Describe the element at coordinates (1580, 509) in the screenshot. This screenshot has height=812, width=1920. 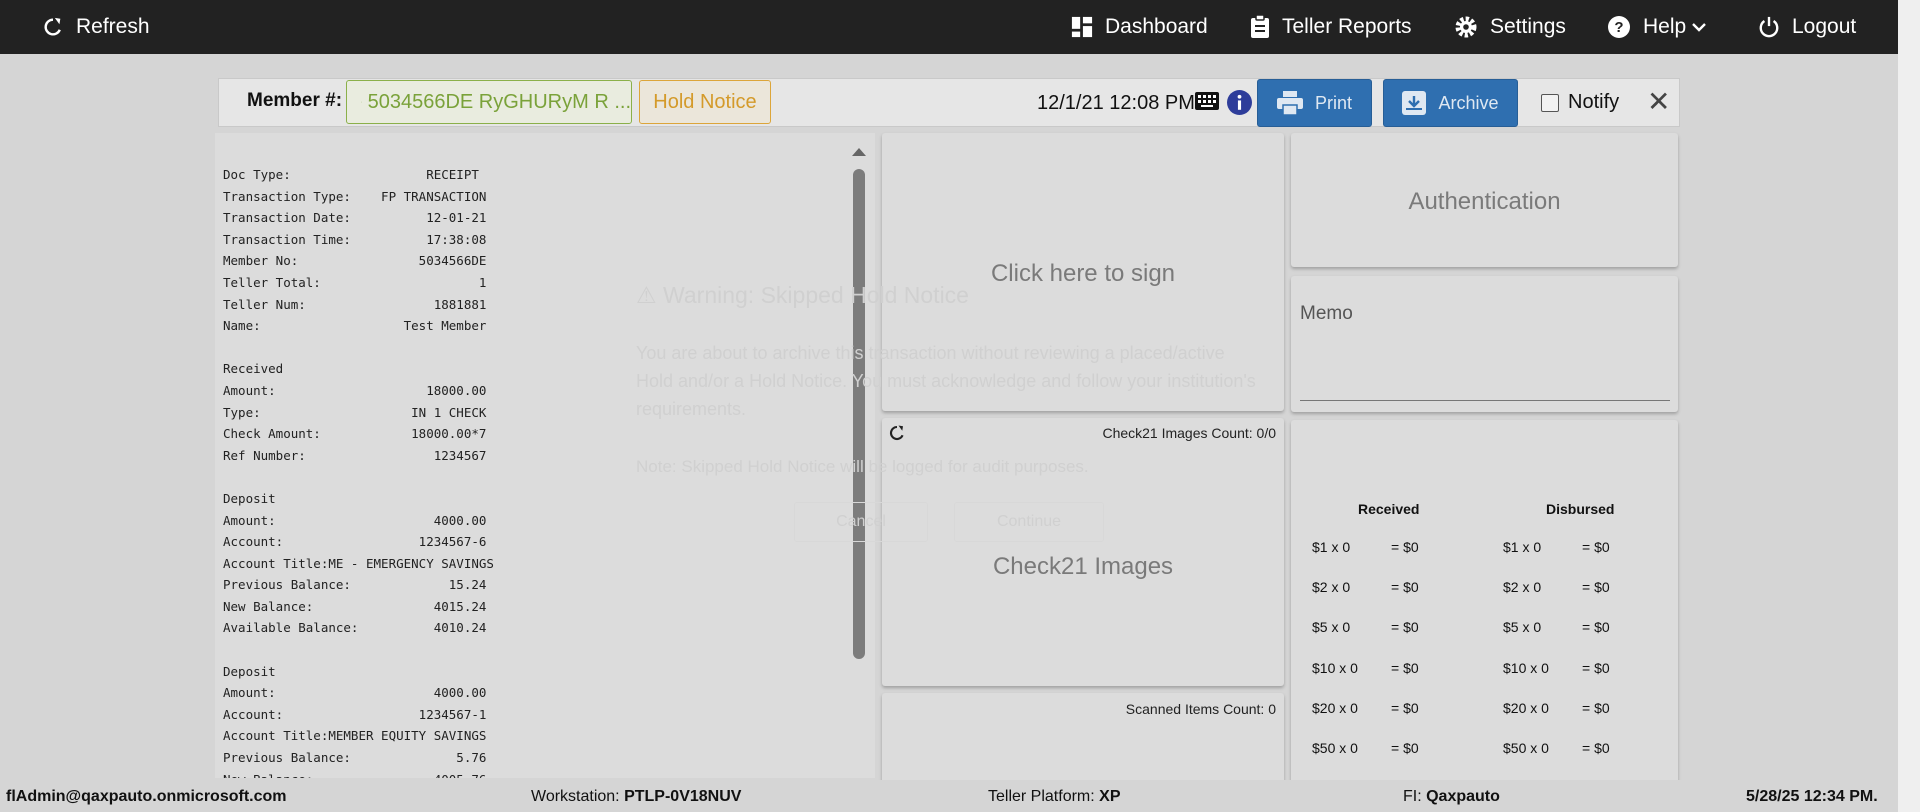
I see `disbursed-header: Disbursed` at that location.